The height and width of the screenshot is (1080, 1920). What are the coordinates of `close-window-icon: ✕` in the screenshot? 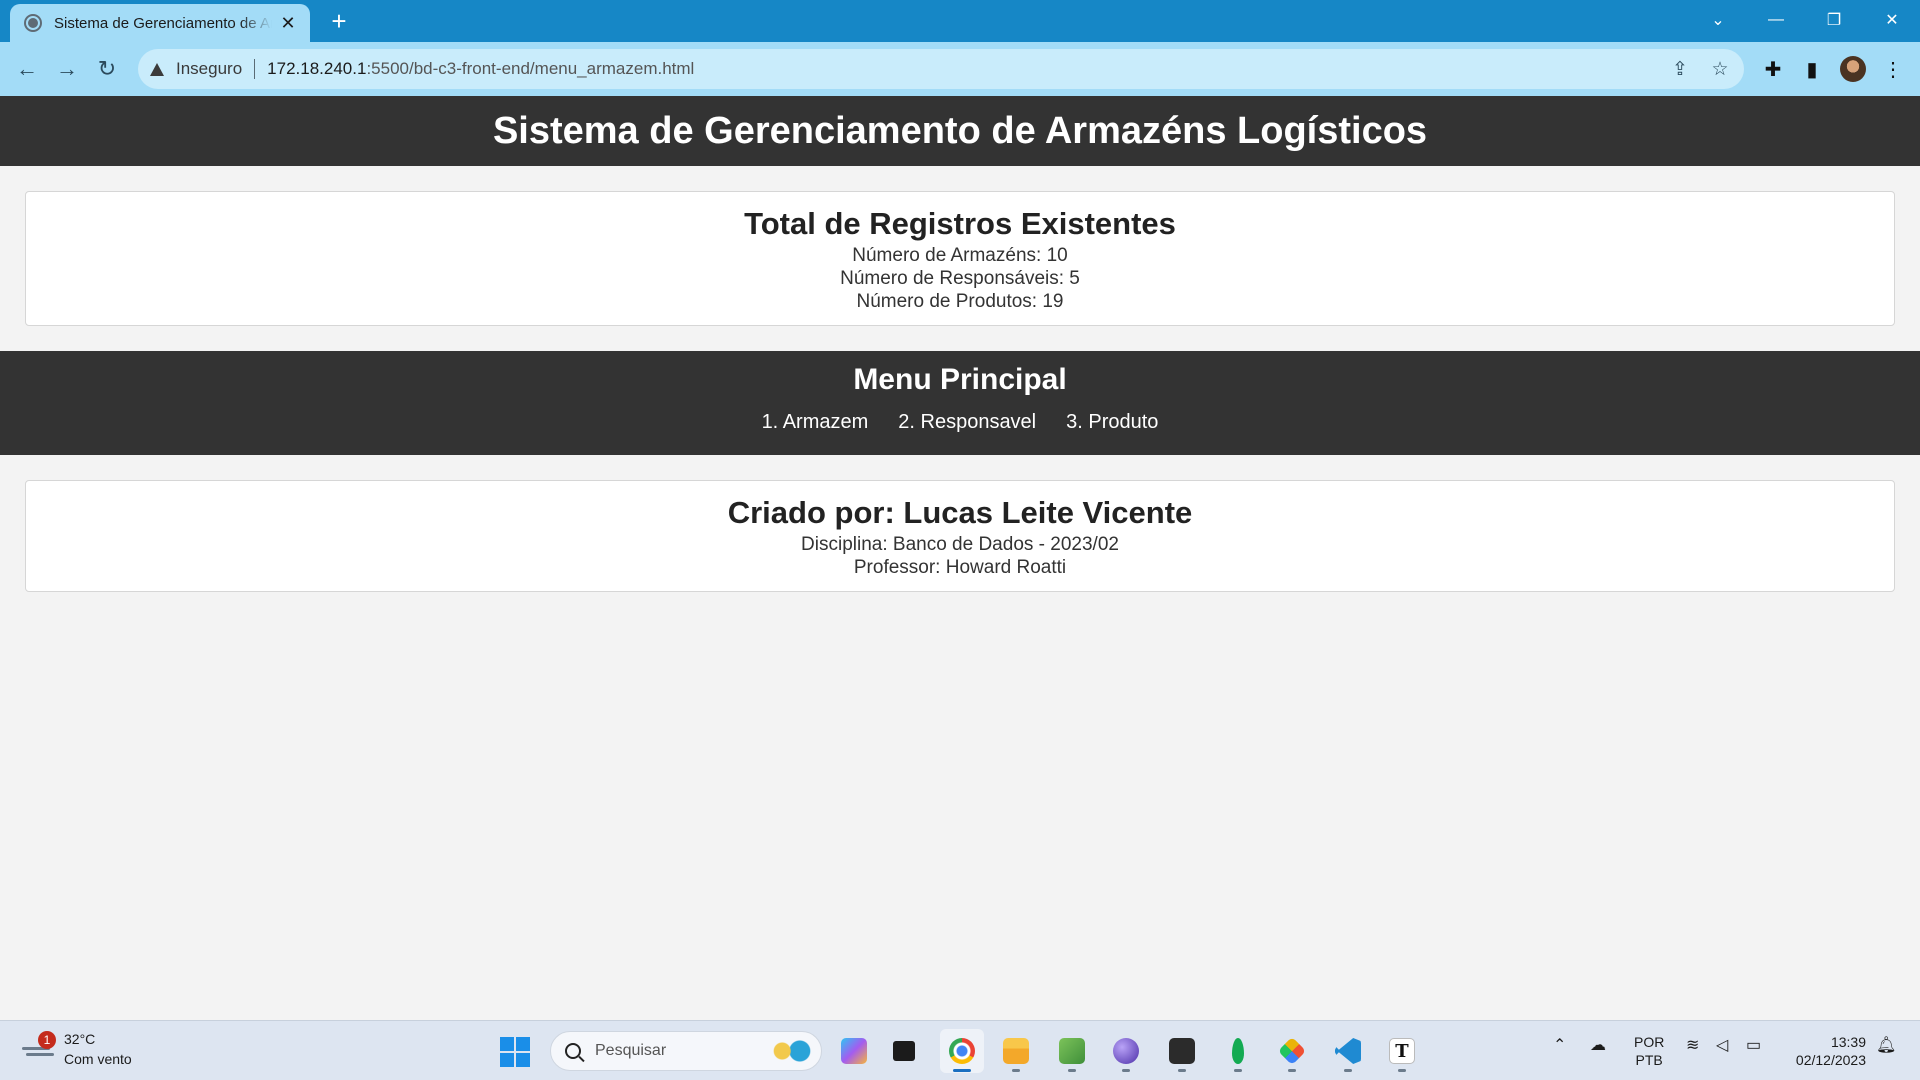 It's located at (1892, 20).